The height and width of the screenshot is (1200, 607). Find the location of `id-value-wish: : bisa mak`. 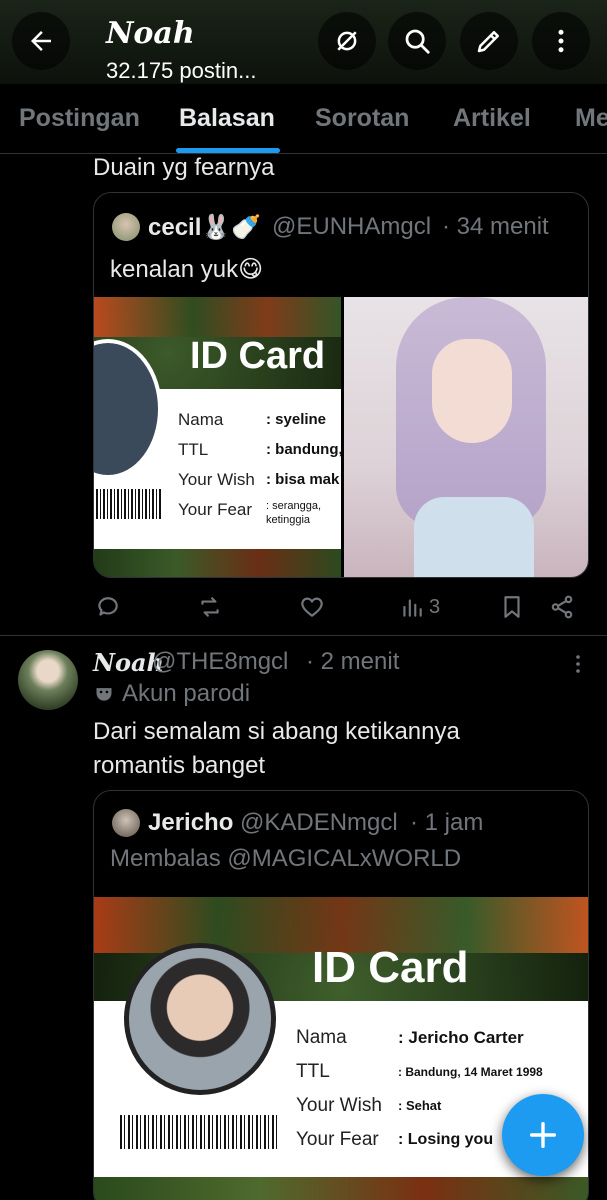

id-value-wish: : bisa mak is located at coordinates (303, 479).